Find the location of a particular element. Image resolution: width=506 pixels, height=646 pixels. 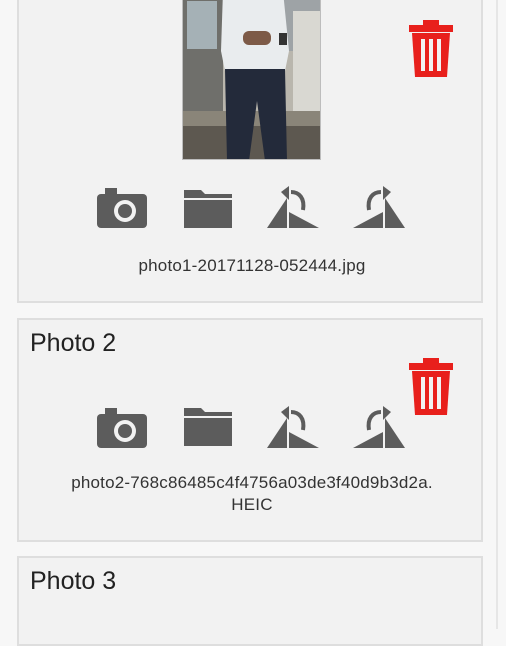

delete-photo-2-button is located at coordinates (431, 387).